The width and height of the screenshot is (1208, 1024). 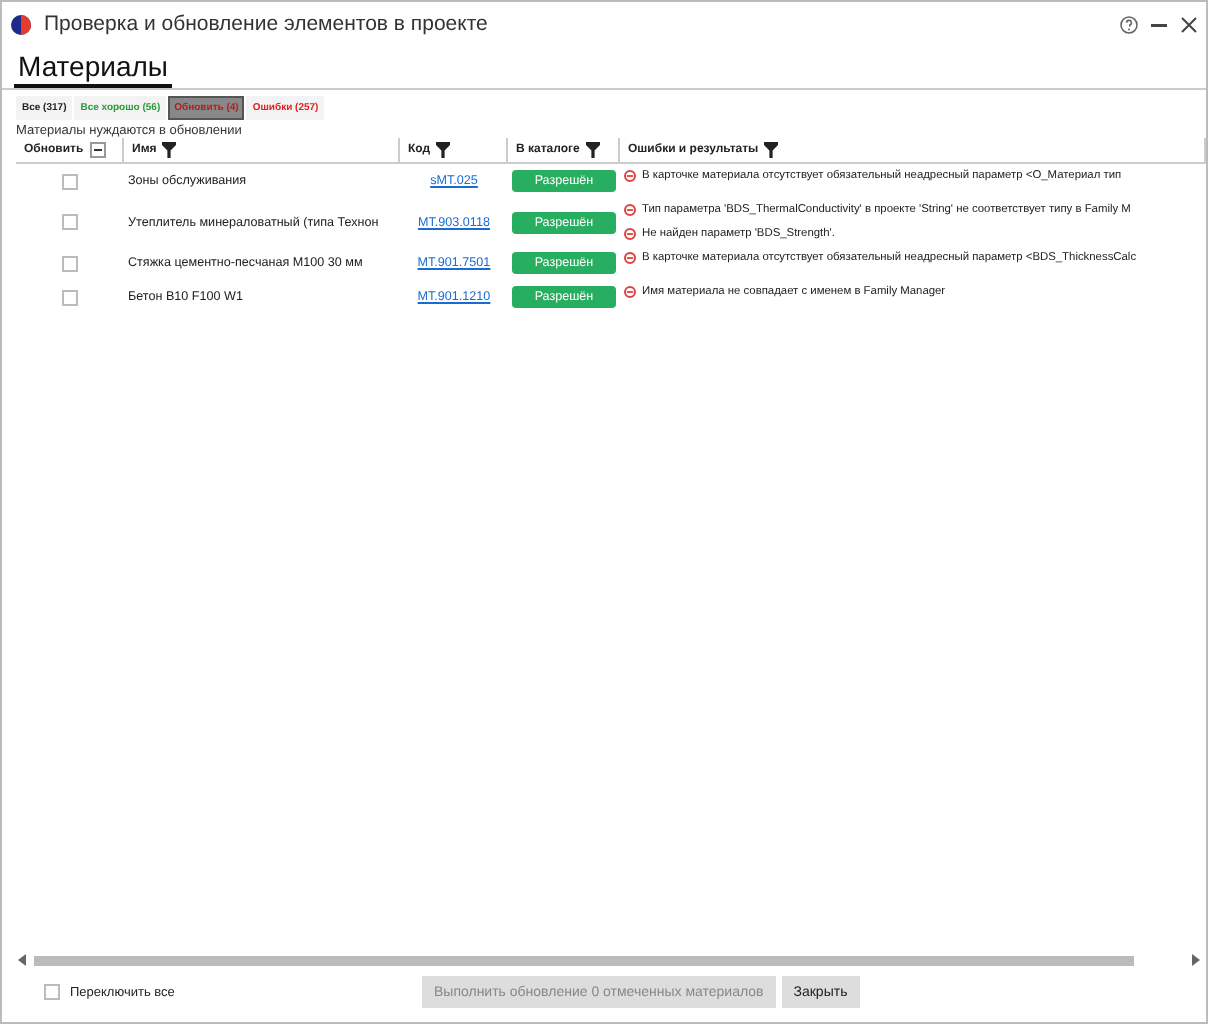 What do you see at coordinates (93, 69) in the screenshot?
I see `page-tab: Материалы` at bounding box center [93, 69].